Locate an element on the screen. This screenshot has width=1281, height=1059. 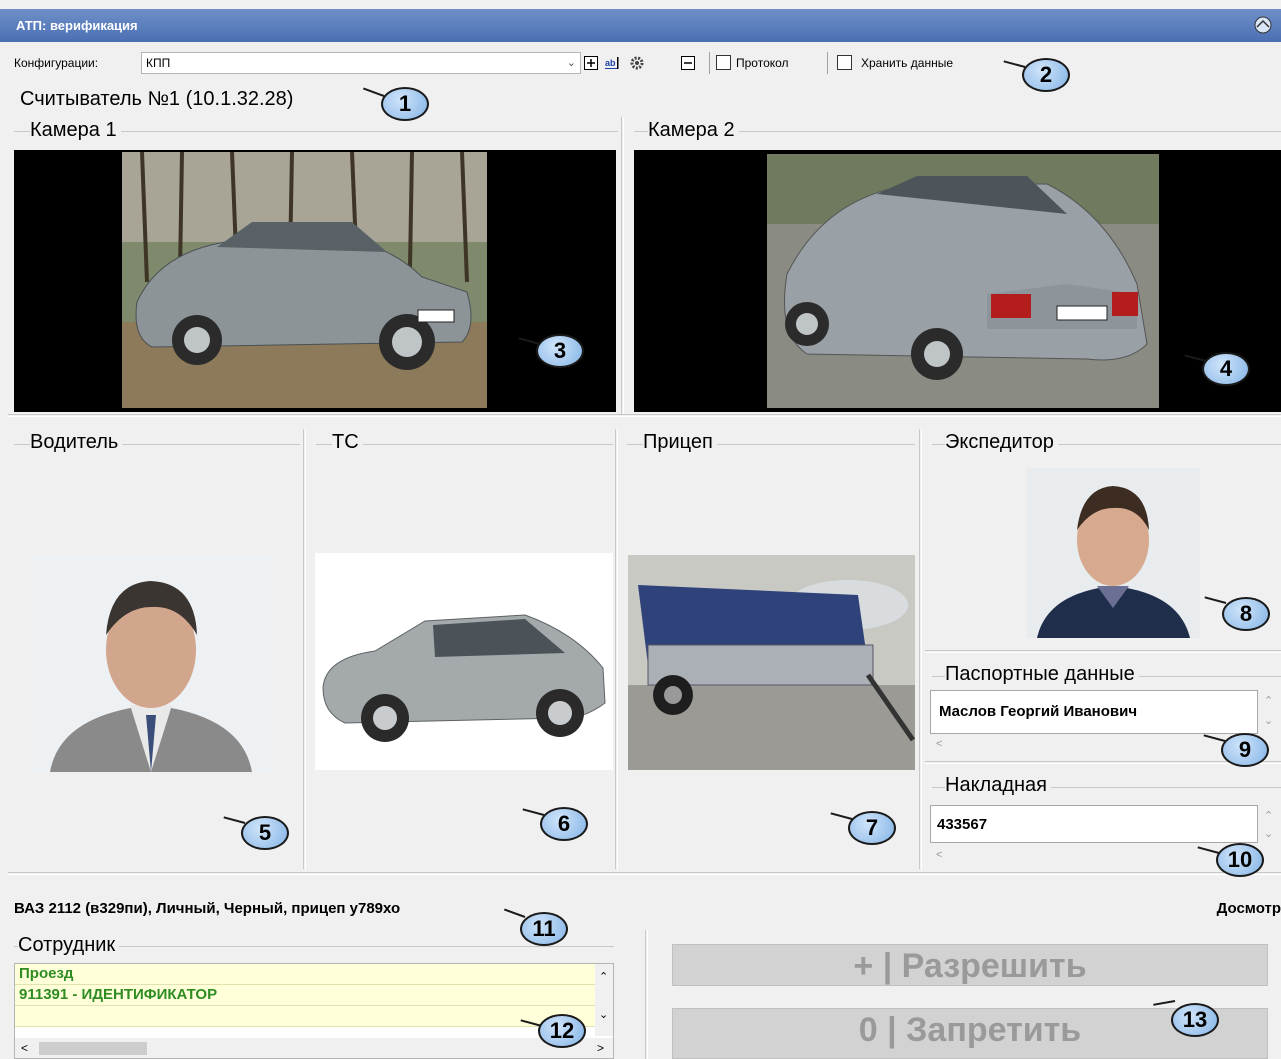
gear-icon is located at coordinates (637, 63).